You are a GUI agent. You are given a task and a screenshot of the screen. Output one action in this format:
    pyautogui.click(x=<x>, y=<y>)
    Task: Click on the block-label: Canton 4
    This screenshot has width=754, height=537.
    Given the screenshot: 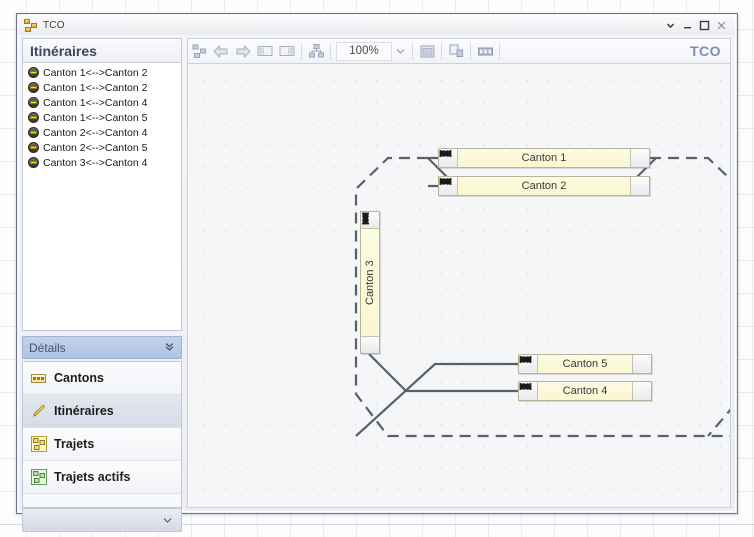 What is the action you would take?
    pyautogui.click(x=585, y=391)
    